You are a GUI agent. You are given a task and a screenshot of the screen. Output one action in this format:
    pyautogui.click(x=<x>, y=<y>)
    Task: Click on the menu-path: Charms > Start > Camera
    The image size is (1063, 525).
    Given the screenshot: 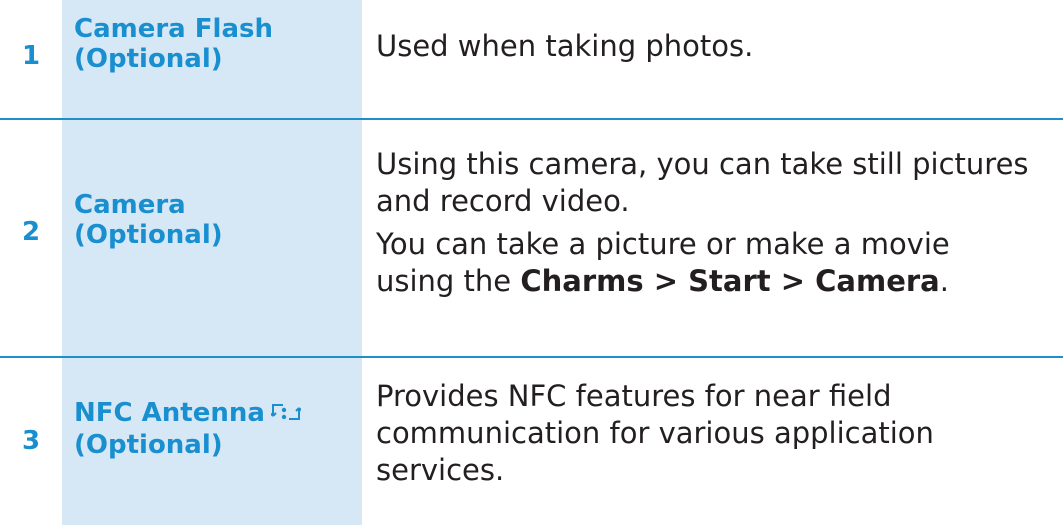 What is the action you would take?
    pyautogui.click(x=730, y=281)
    